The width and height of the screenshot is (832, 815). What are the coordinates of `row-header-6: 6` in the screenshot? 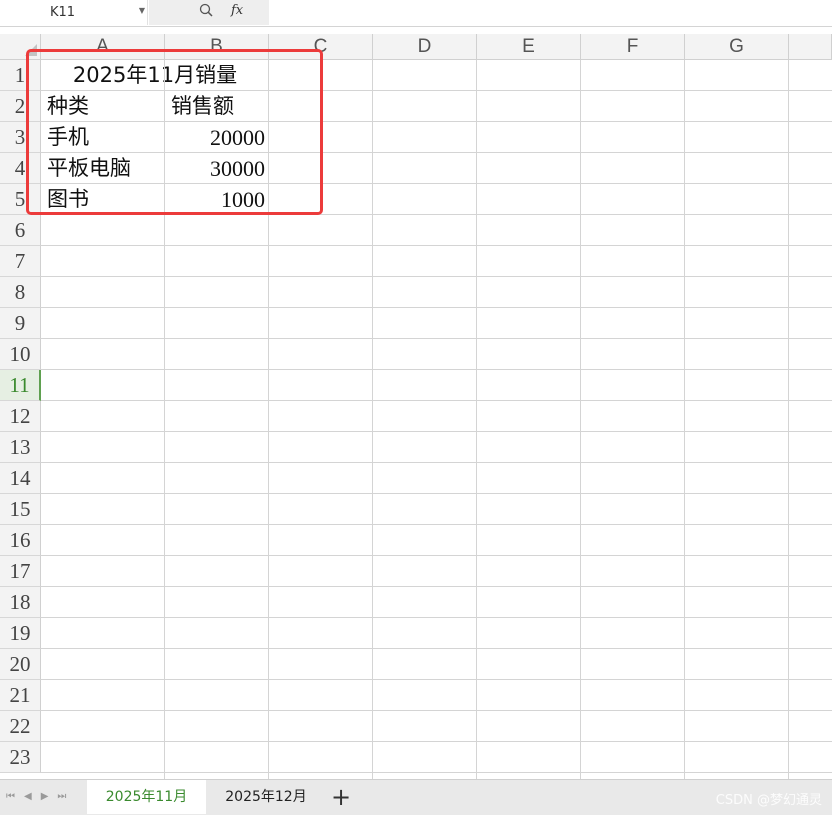 It's located at (20, 230).